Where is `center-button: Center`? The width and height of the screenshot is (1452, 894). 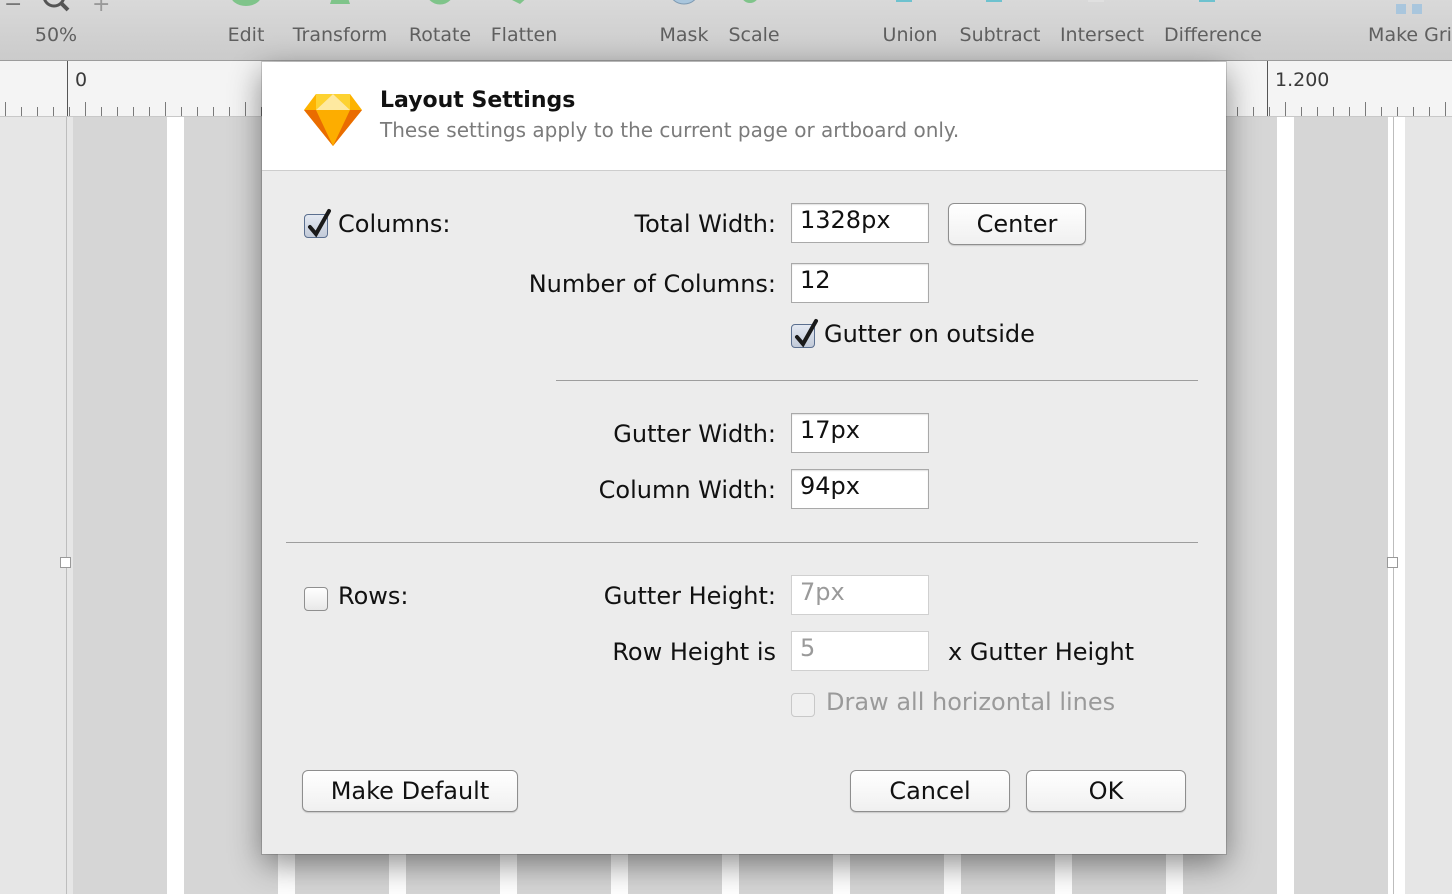 center-button: Center is located at coordinates (1017, 224).